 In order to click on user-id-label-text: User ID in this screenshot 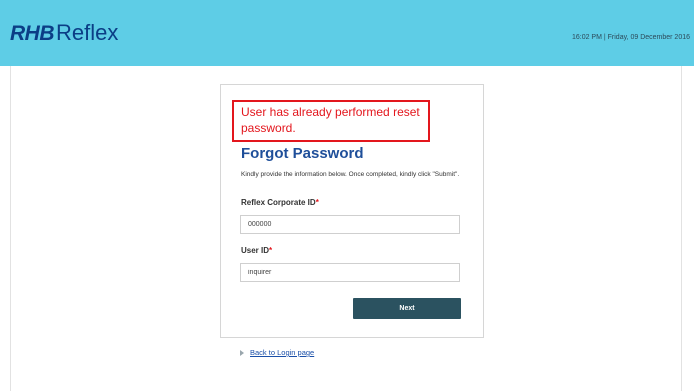, I will do `click(255, 250)`.